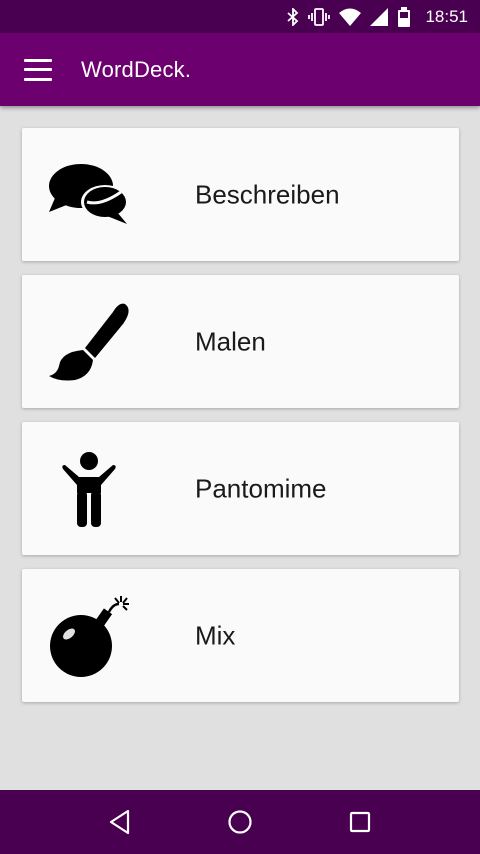 This screenshot has height=854, width=480. Describe the element at coordinates (240, 16) in the screenshot. I see `status-bar: 18:51` at that location.